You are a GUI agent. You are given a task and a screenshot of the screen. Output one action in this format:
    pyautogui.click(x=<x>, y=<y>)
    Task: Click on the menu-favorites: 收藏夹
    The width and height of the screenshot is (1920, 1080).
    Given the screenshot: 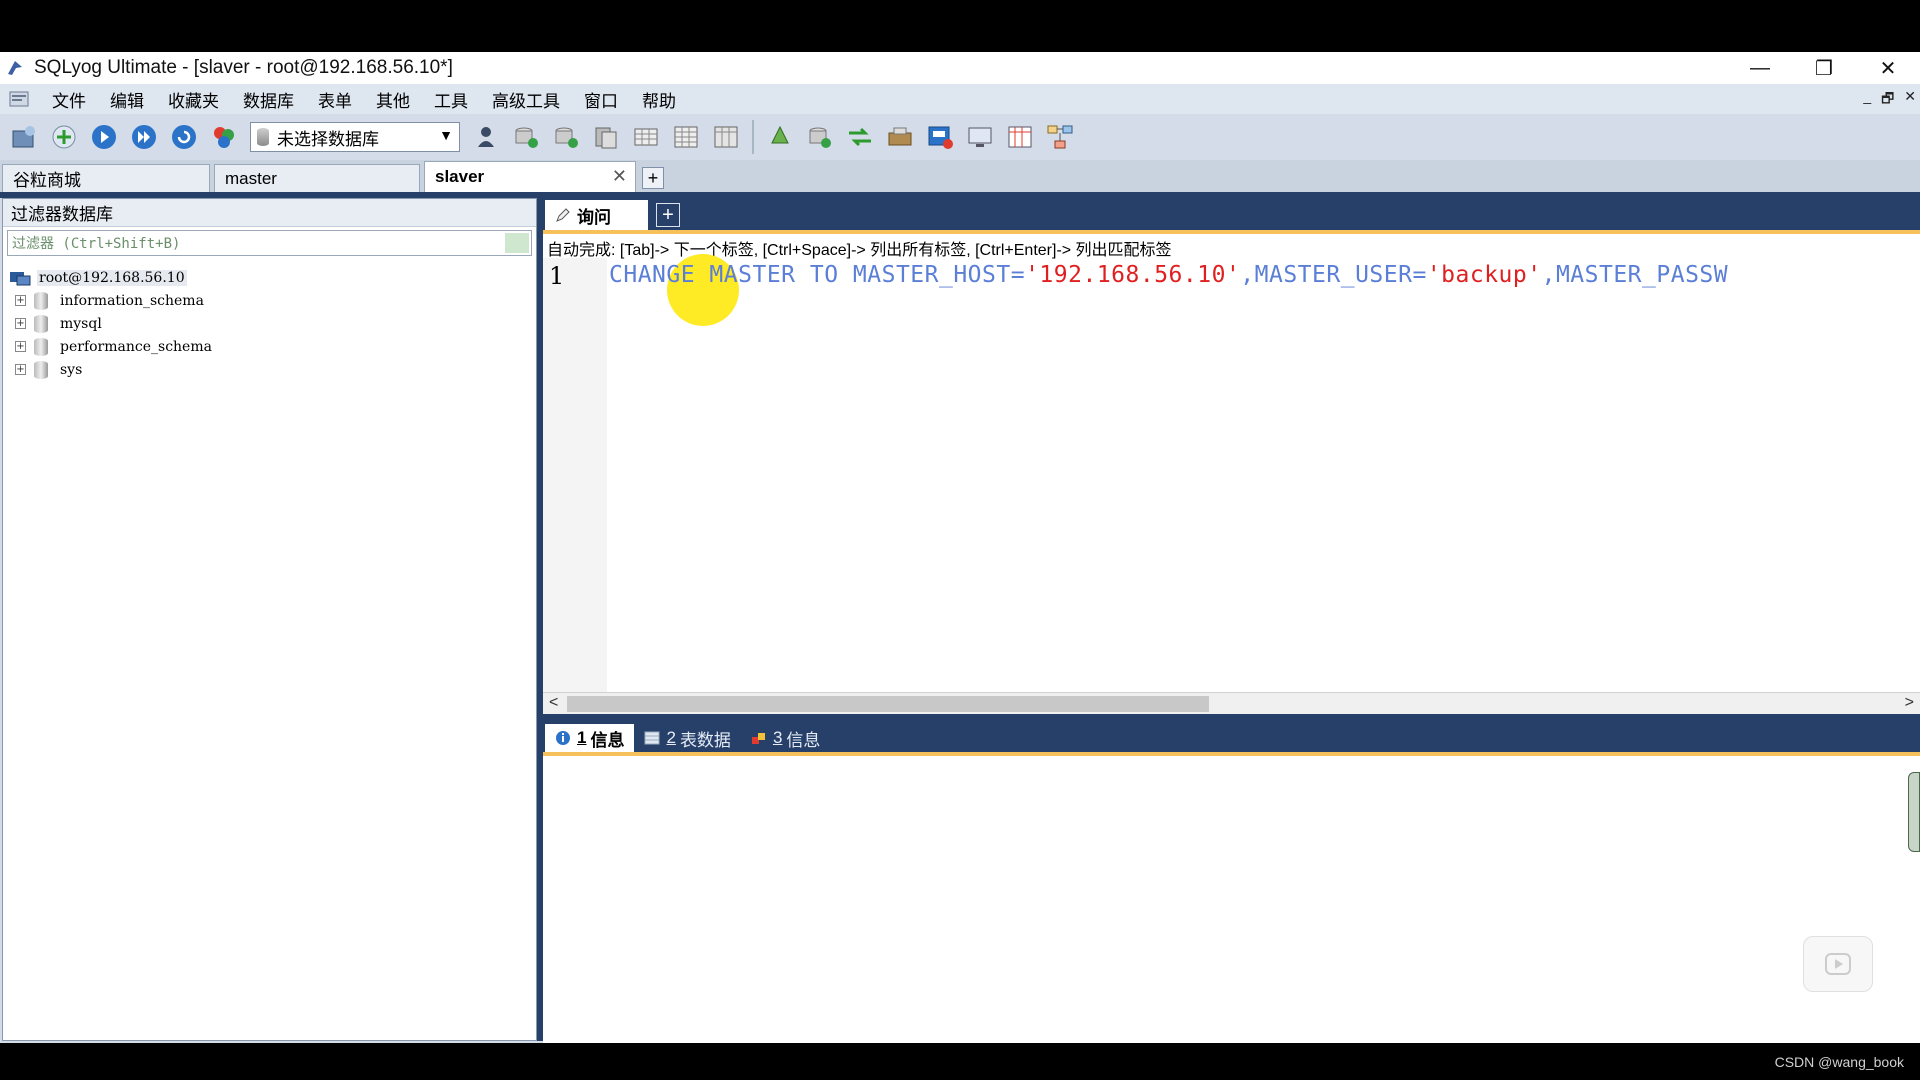 What is the action you would take?
    pyautogui.click(x=193, y=99)
    